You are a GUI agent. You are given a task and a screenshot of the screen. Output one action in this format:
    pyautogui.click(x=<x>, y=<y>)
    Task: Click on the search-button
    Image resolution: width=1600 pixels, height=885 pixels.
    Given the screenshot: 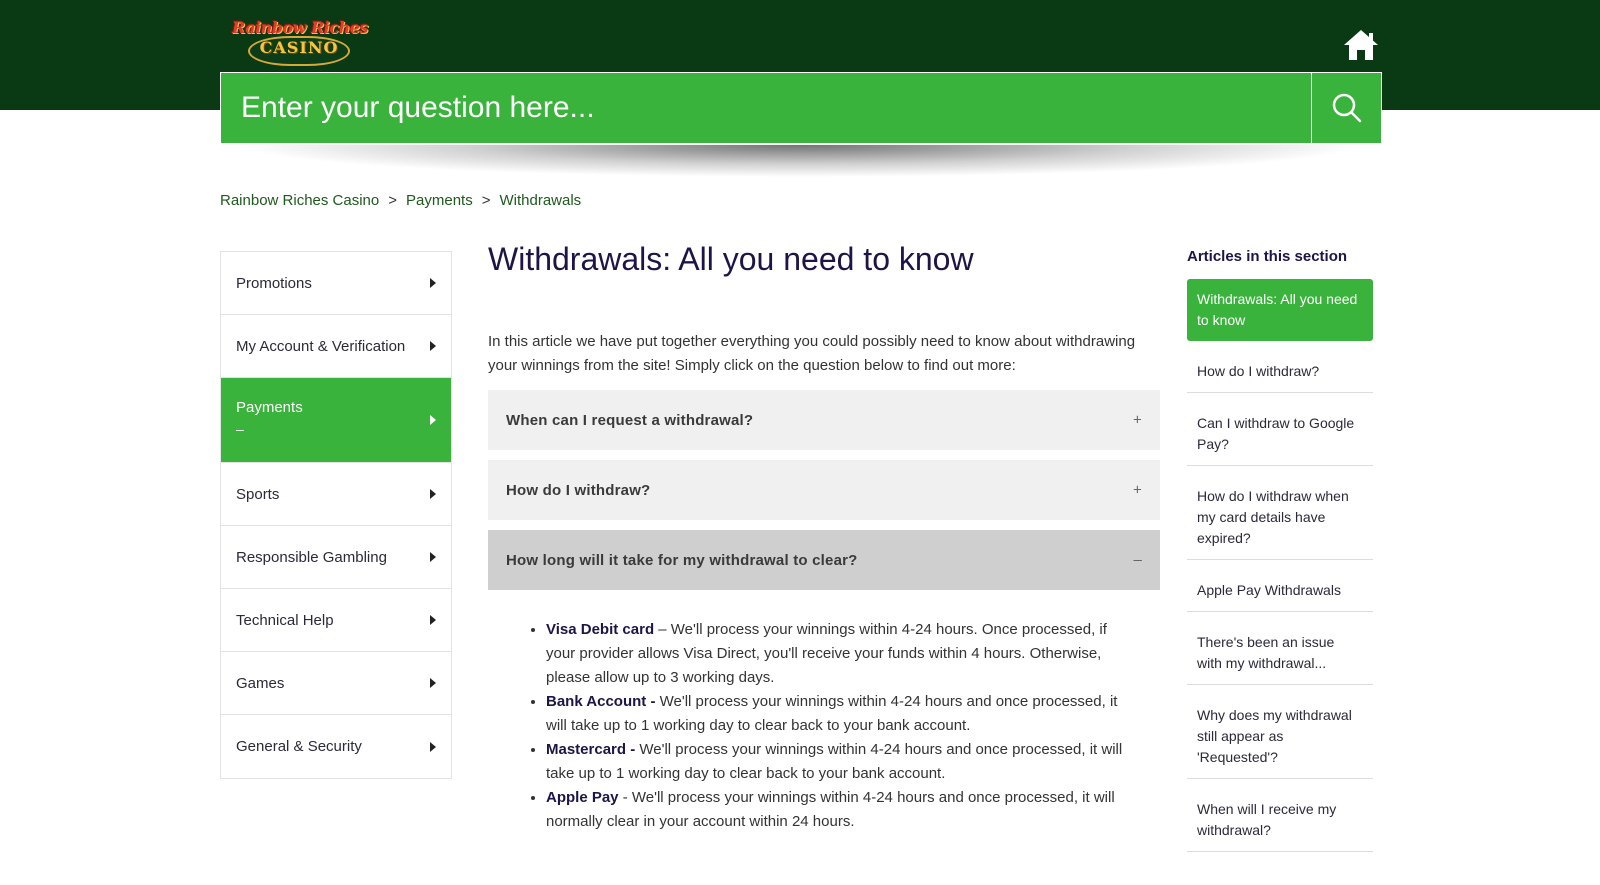 What is the action you would take?
    pyautogui.click(x=1346, y=108)
    